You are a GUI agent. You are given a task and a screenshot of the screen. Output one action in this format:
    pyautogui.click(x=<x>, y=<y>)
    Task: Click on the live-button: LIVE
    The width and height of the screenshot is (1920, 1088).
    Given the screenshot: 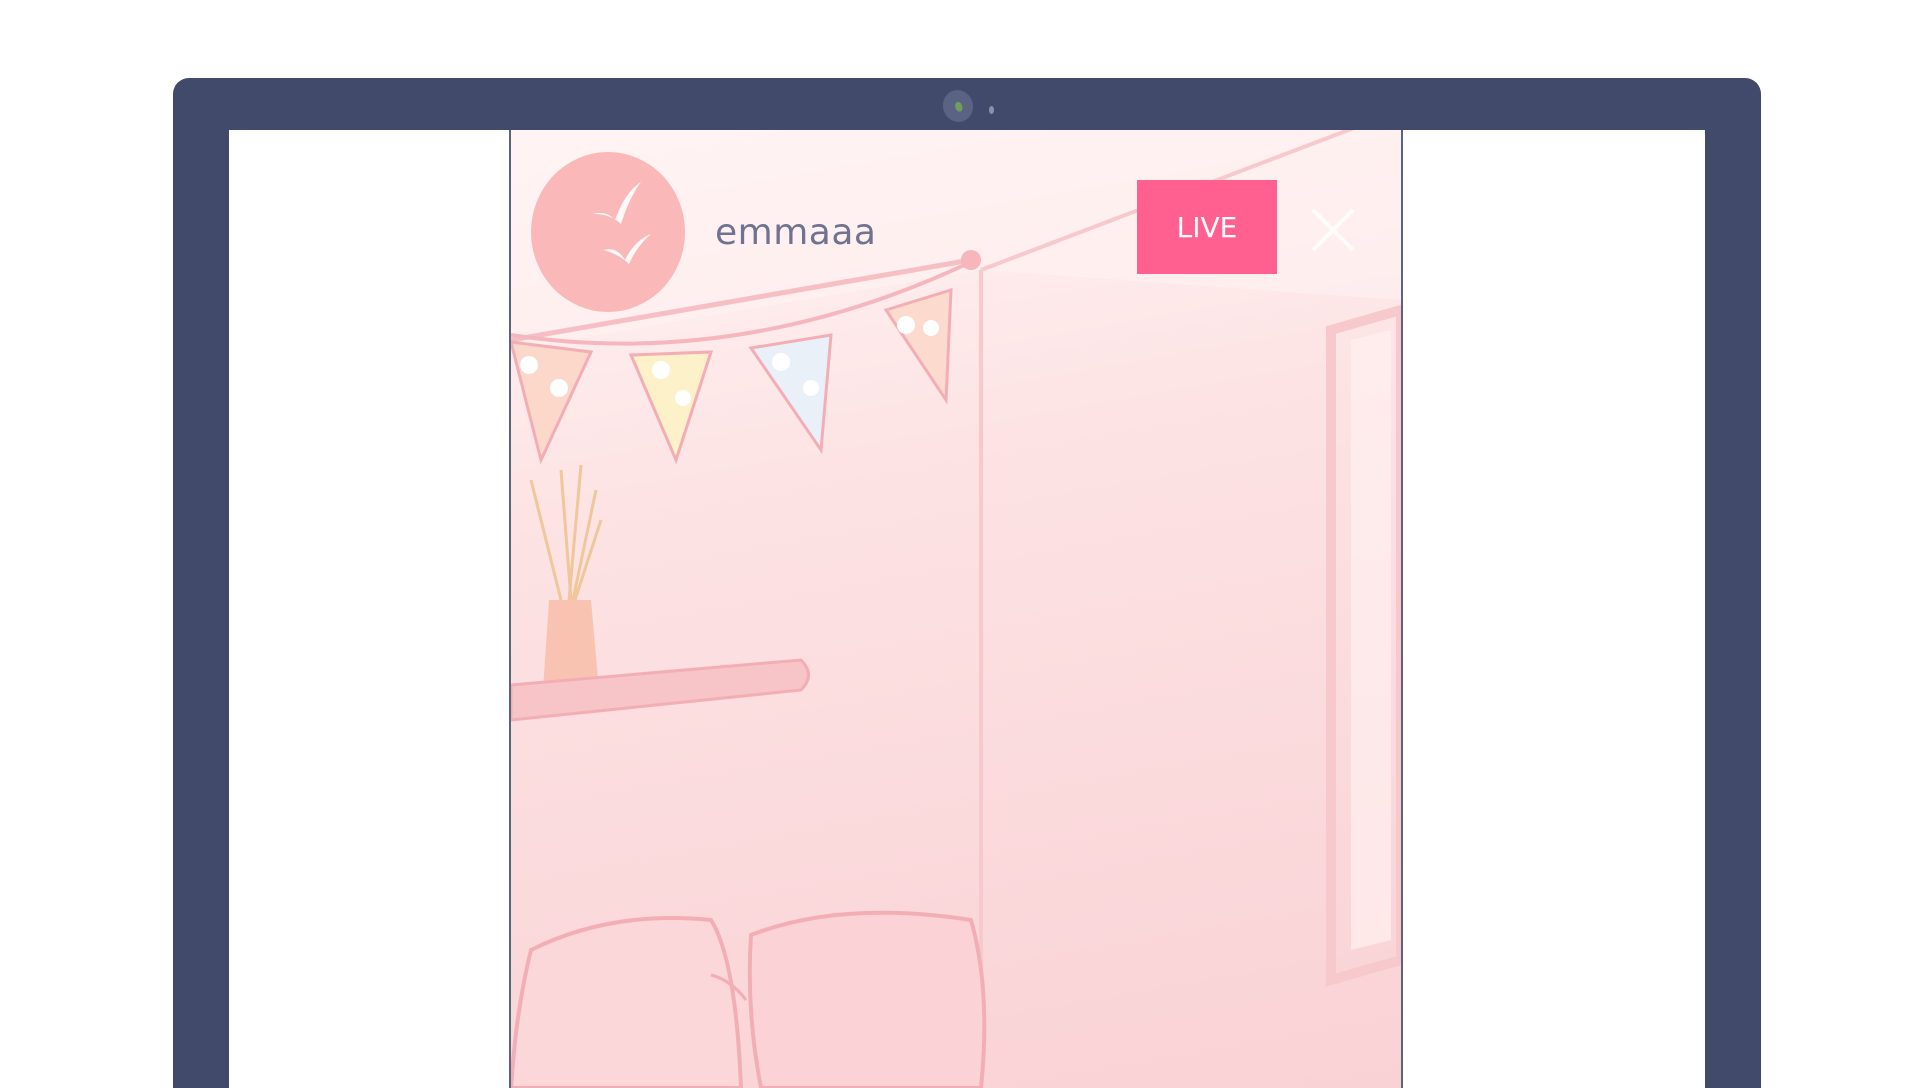 What is the action you would take?
    pyautogui.click(x=1207, y=227)
    